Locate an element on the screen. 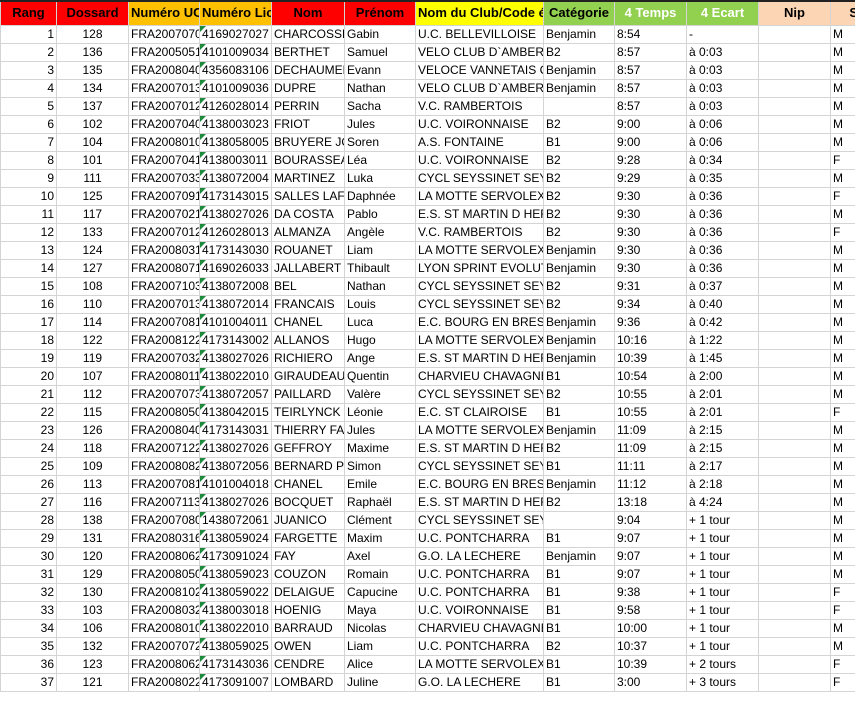 The image size is (855, 701). cell-prenom: Pablo is located at coordinates (380, 214).